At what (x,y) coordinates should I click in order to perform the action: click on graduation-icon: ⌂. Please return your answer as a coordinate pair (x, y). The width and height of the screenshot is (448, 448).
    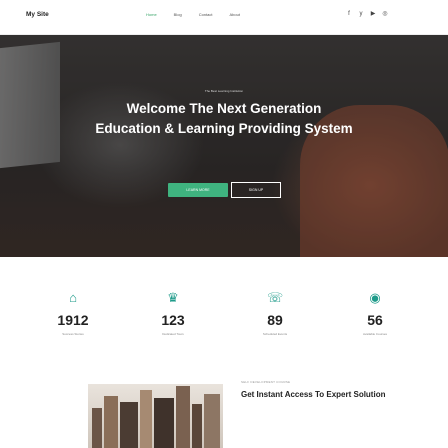
    Looking at the image, I should click on (73, 297).